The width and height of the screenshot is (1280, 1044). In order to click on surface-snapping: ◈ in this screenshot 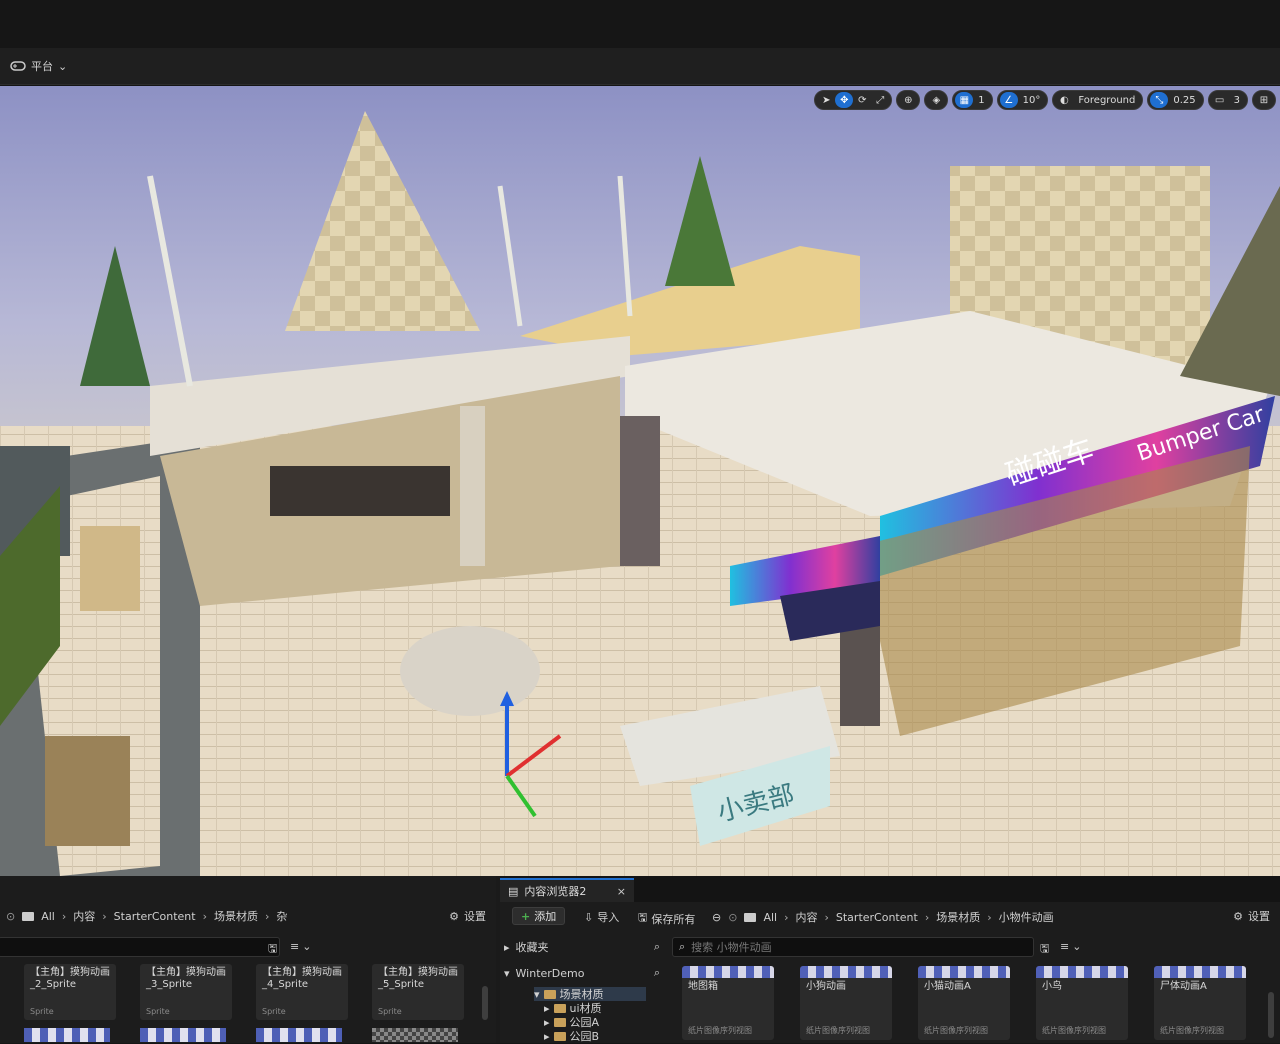, I will do `click(936, 100)`.